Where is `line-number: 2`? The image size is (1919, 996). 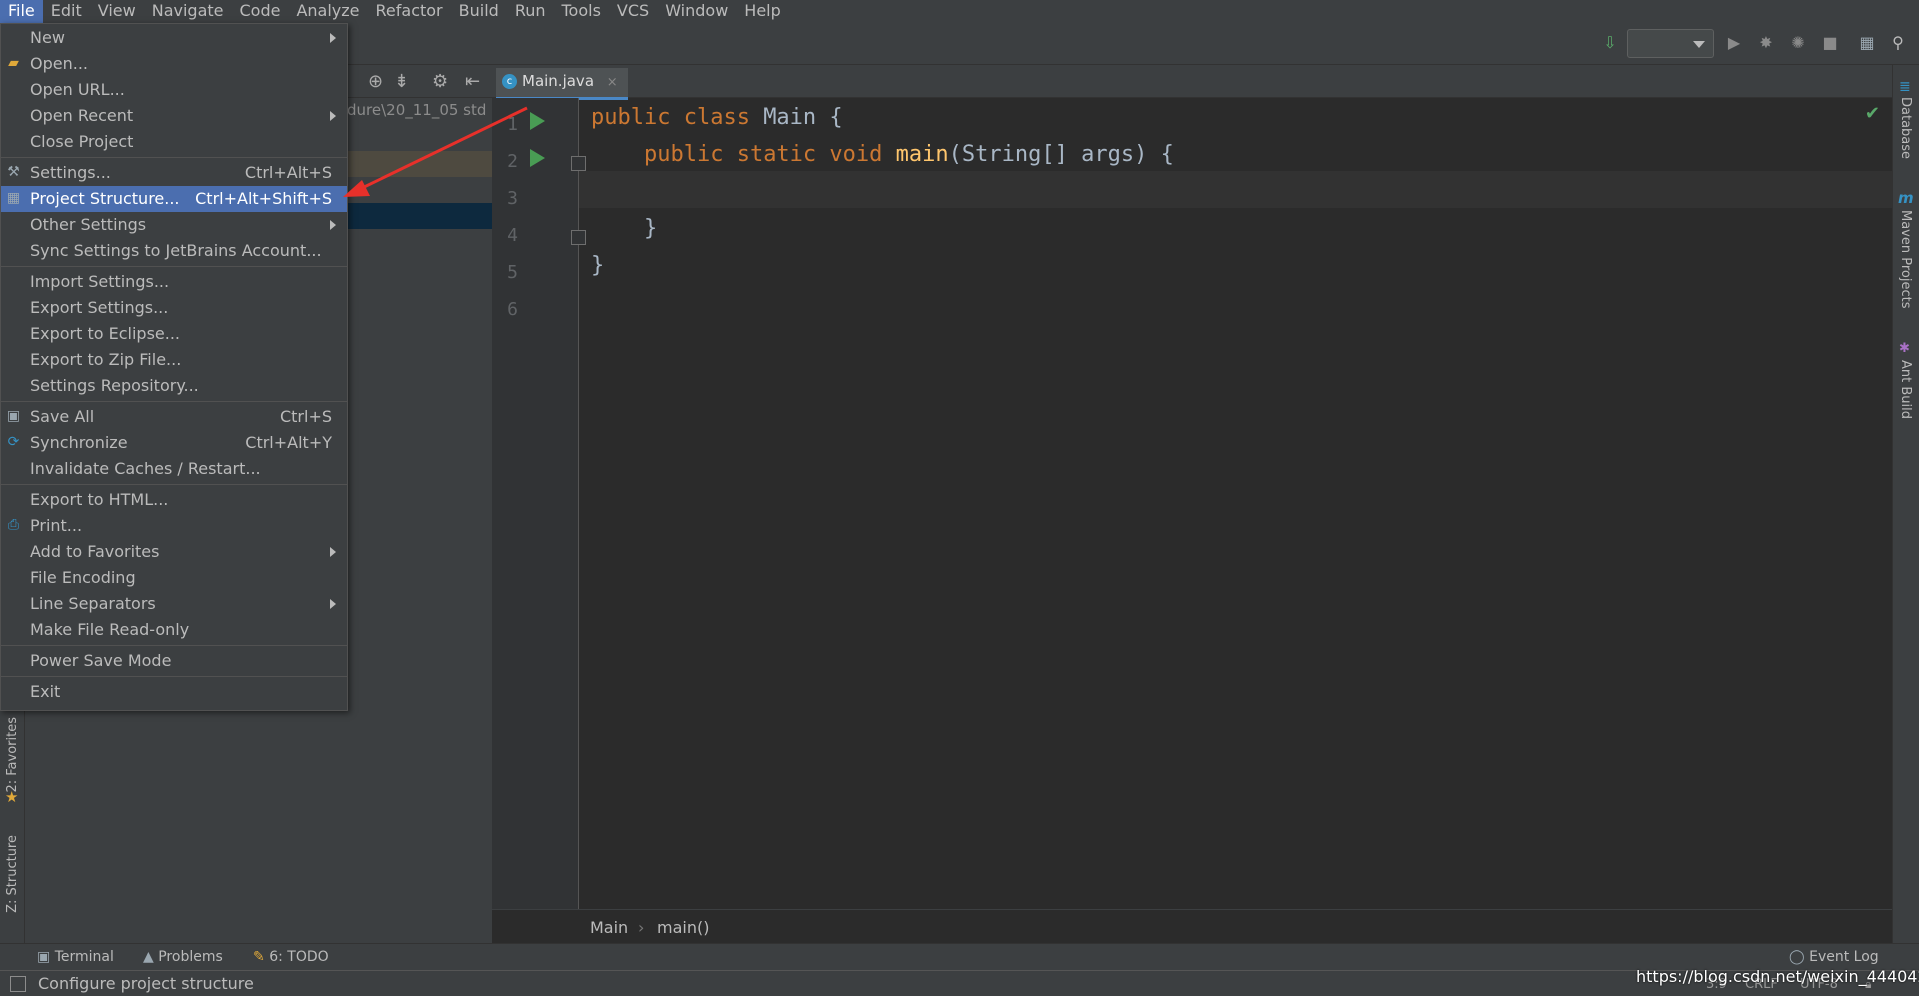
line-number: 2 is located at coordinates (512, 161).